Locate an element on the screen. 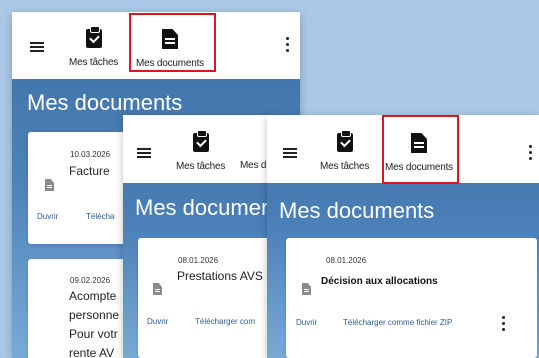  top-nav: Mes tâches Mes d is located at coordinates (198, 149).